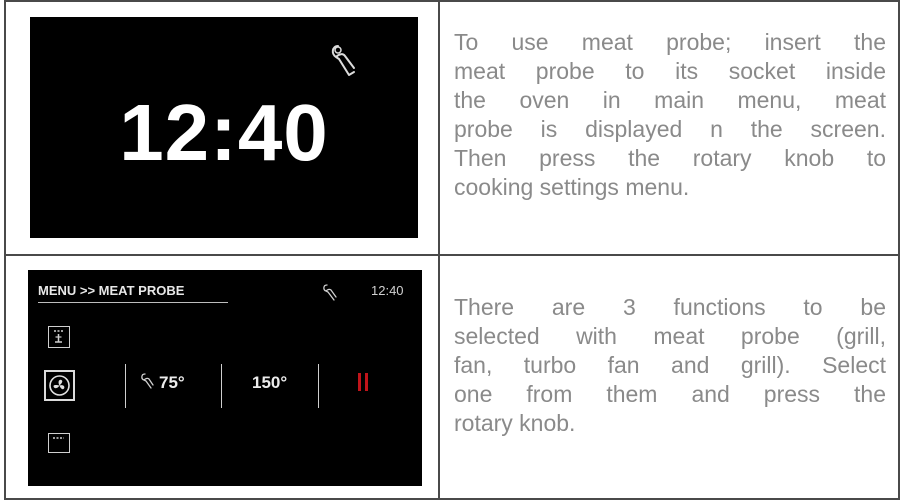 The image size is (904, 500). What do you see at coordinates (670, 336) in the screenshot?
I see `text-line: selected with meat probe (grill,` at bounding box center [670, 336].